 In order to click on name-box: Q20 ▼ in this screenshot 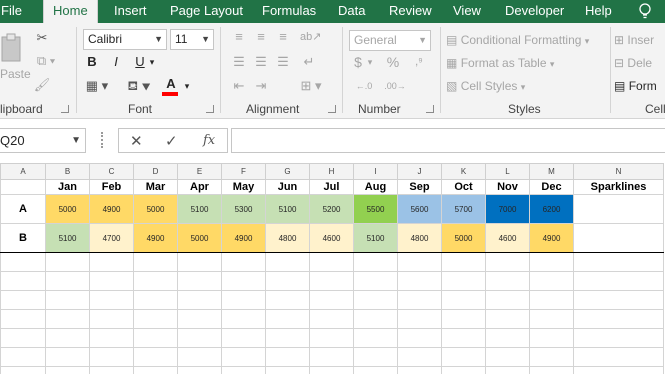, I will do `click(43, 140)`.